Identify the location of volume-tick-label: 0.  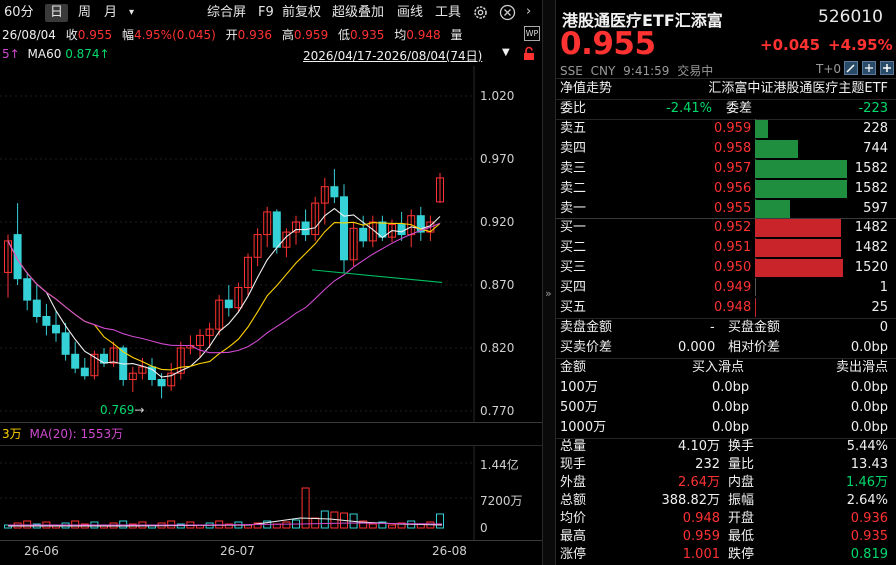
(484, 528).